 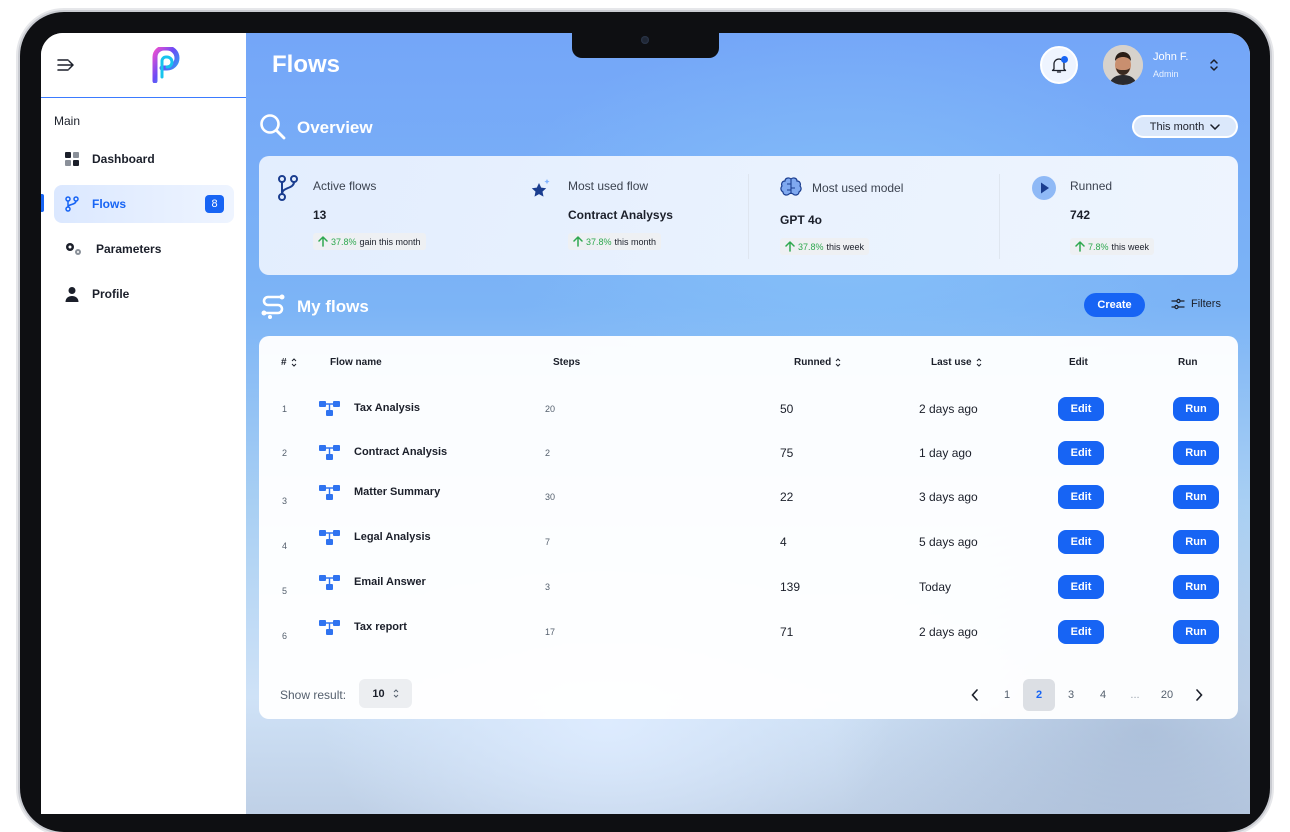 What do you see at coordinates (380, 627) in the screenshot?
I see `flow-name: Tax report` at bounding box center [380, 627].